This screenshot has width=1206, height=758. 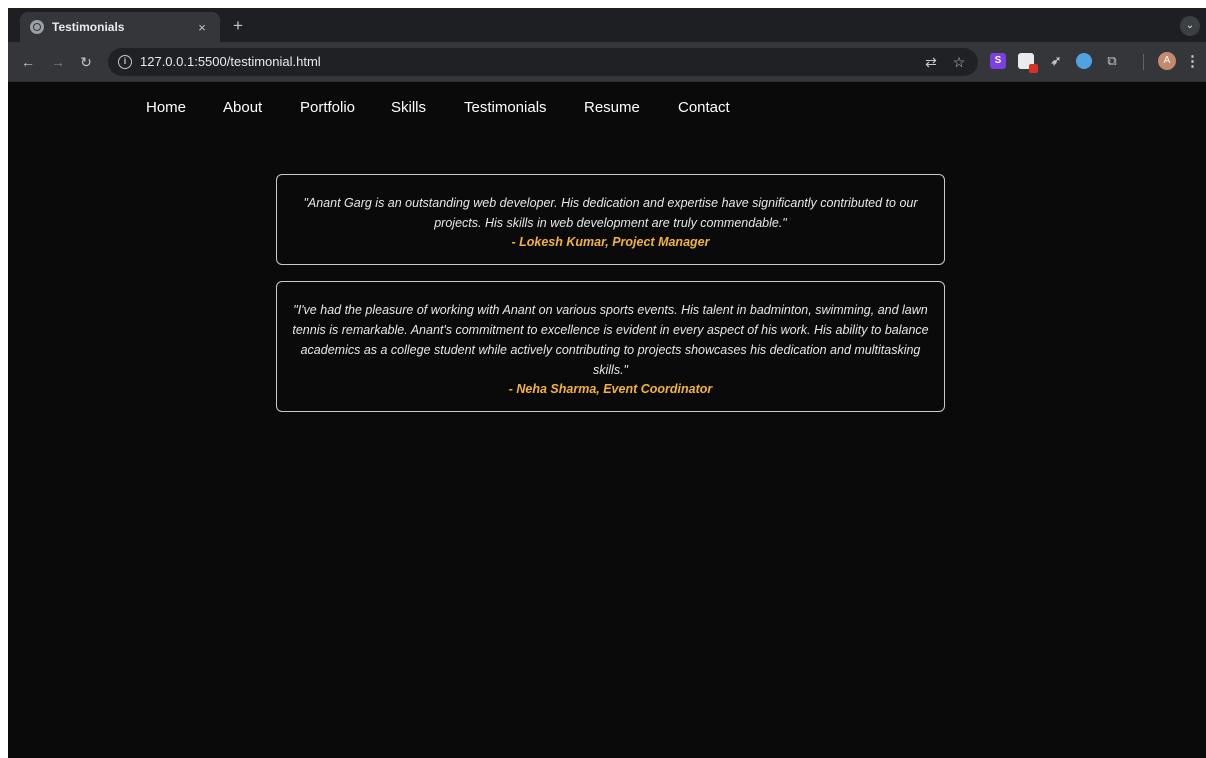 What do you see at coordinates (931, 62) in the screenshot?
I see `translate-icon: ⇄` at bounding box center [931, 62].